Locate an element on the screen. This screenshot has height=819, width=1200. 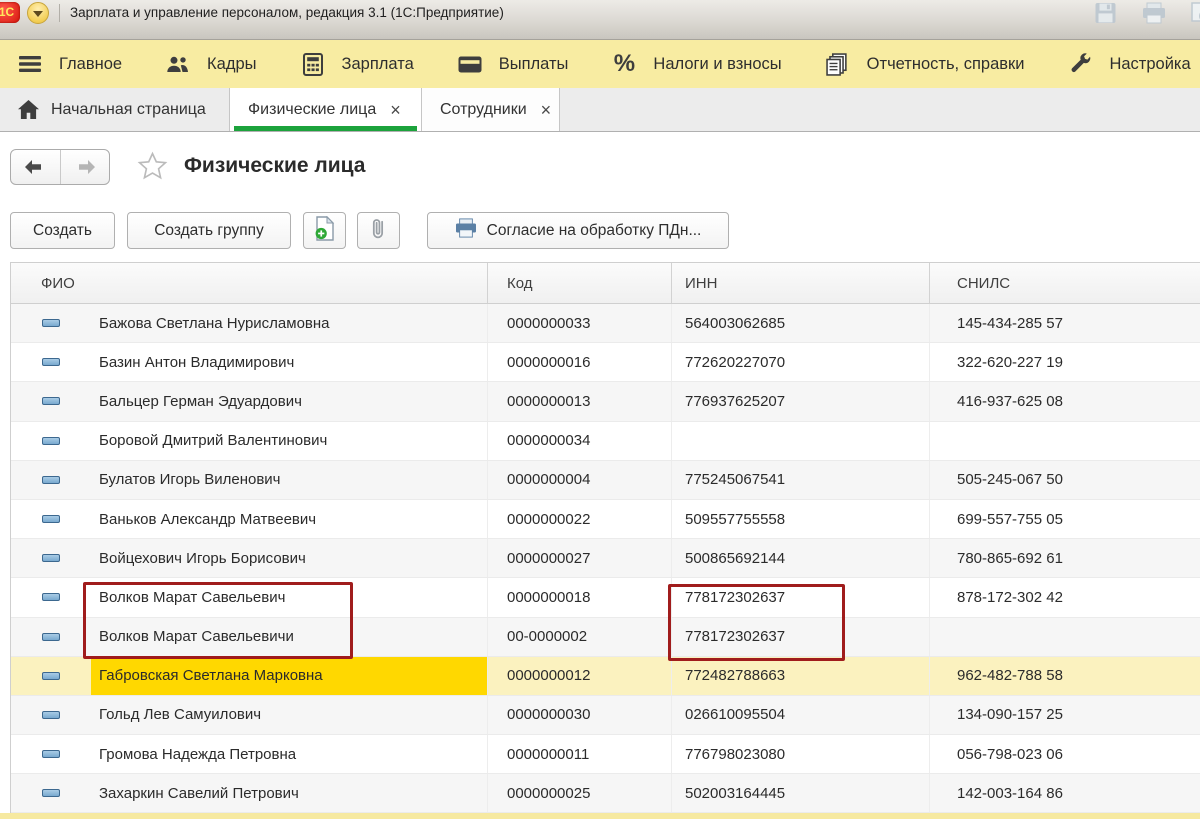
cell-fio: Волков Марат Савельевичи is located at coordinates (249, 637).